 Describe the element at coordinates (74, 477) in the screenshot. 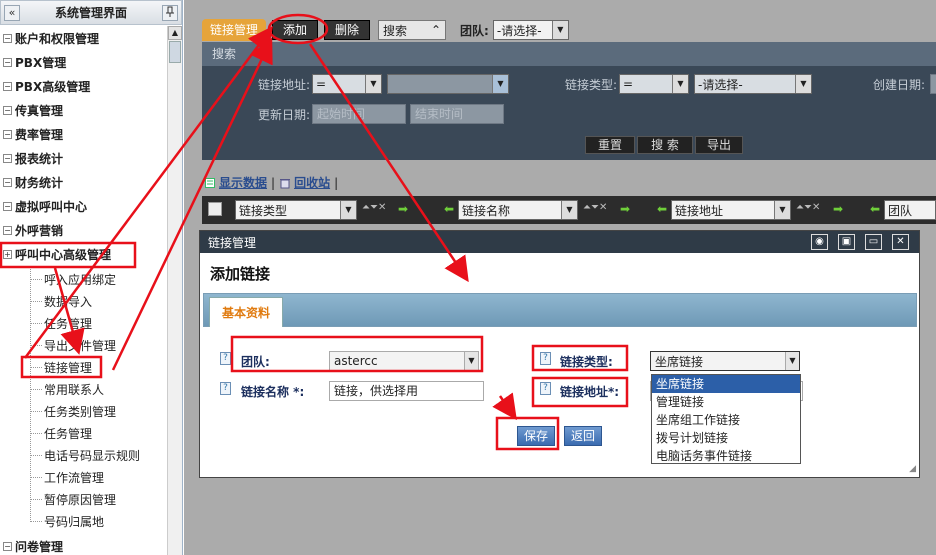

I see `sidebar-item-workflow: 工作流管理` at that location.